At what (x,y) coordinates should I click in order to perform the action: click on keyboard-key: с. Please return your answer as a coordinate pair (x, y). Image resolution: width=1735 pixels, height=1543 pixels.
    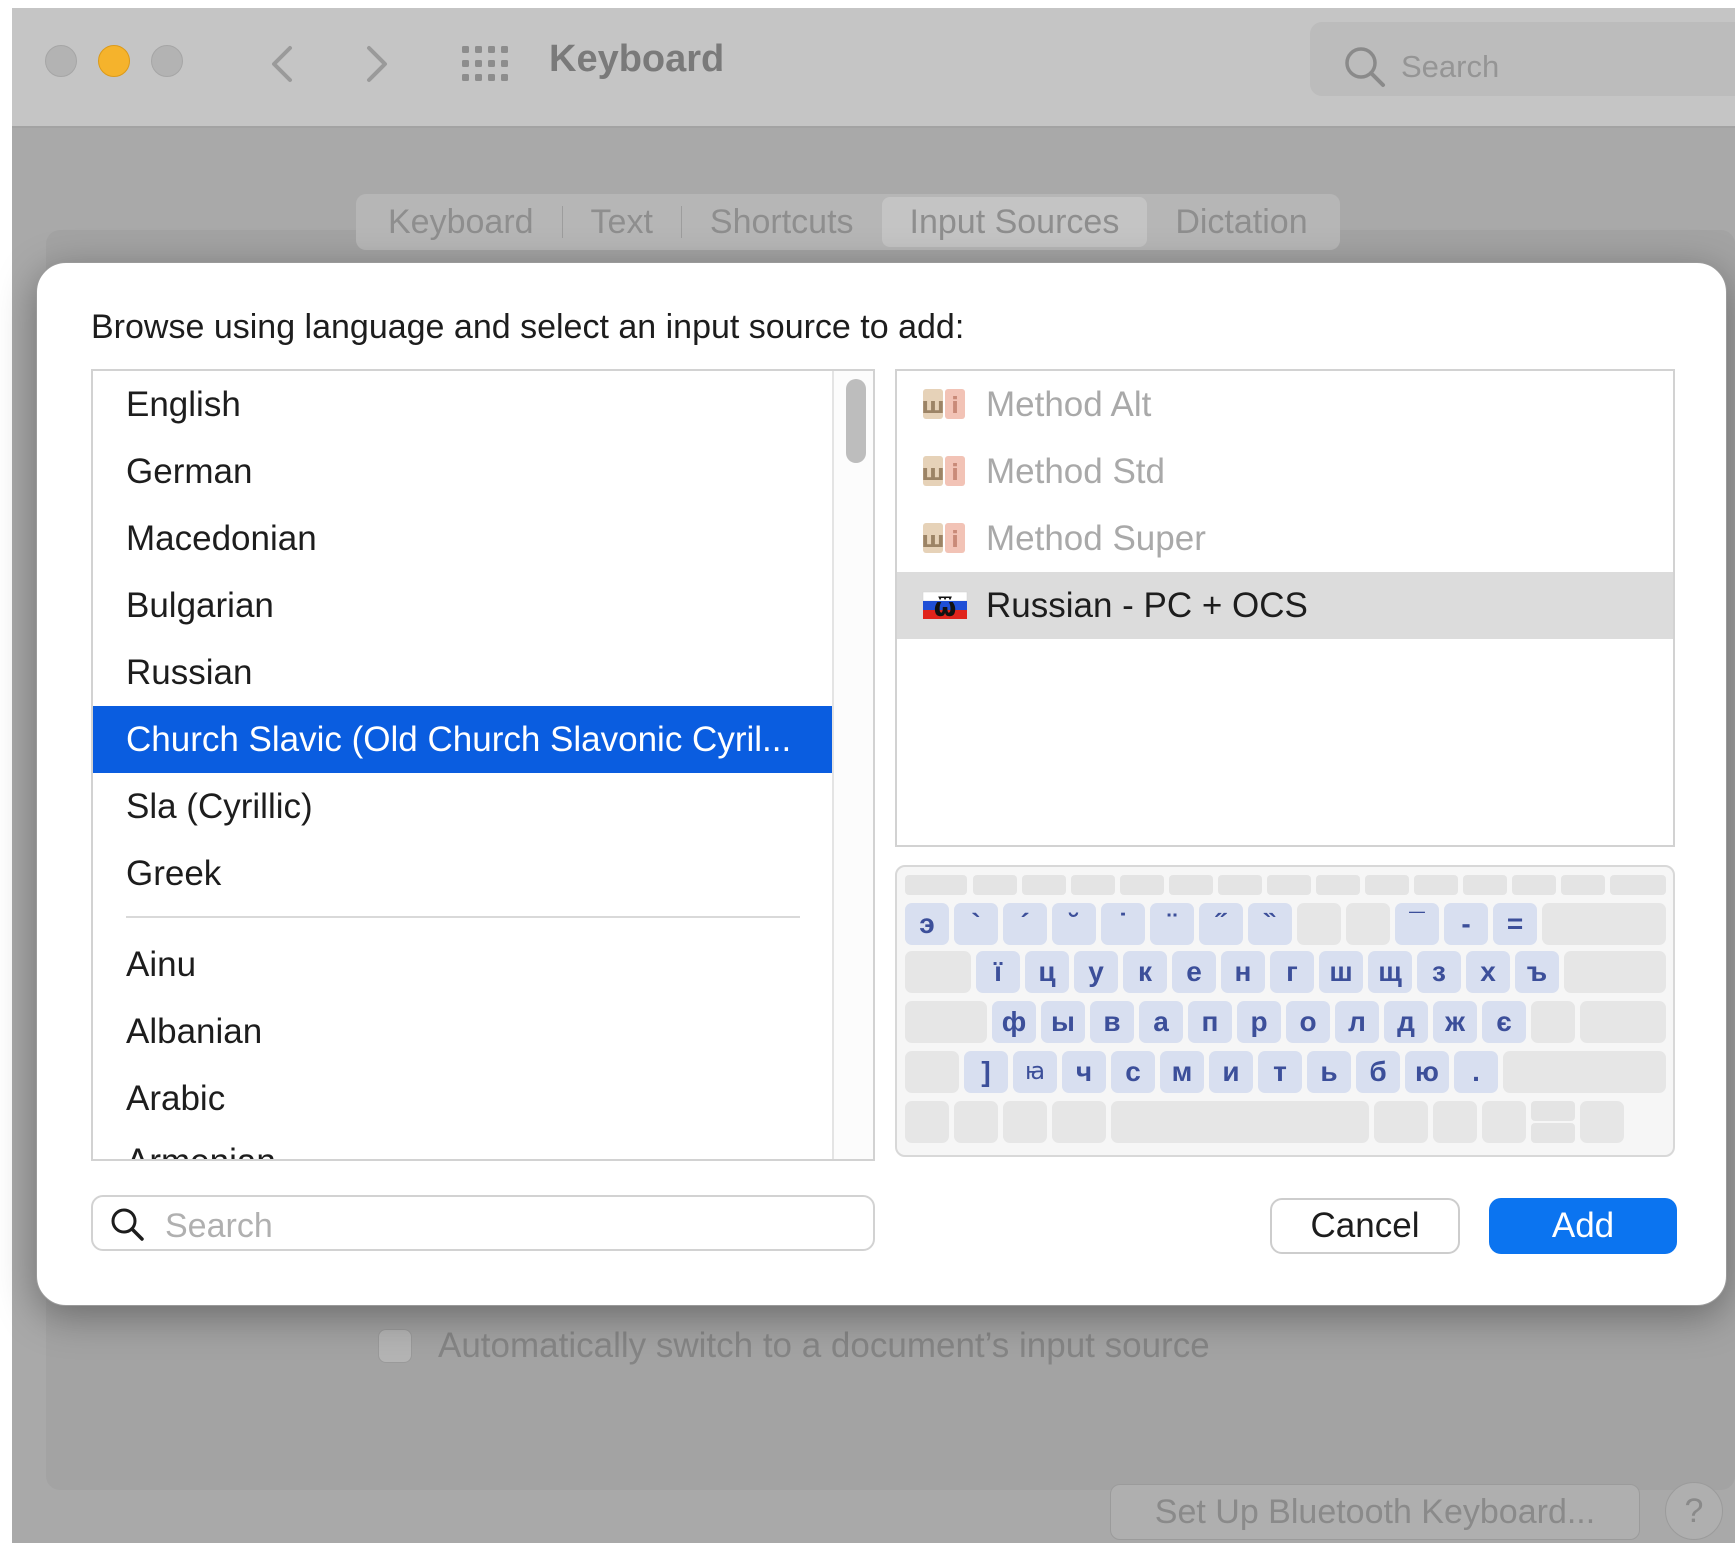
    Looking at the image, I should click on (1133, 1072).